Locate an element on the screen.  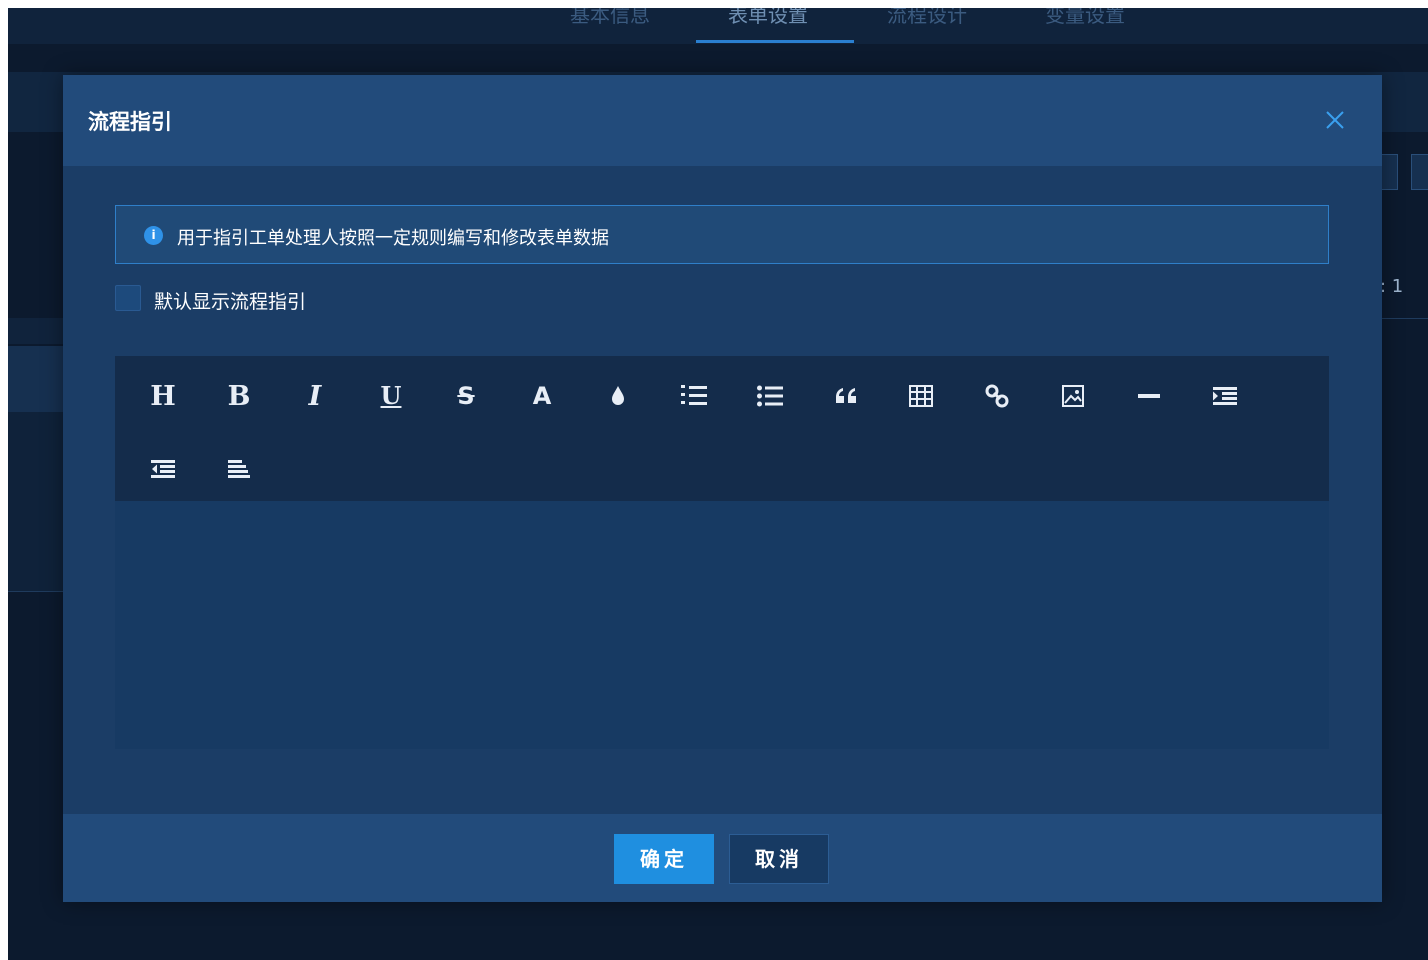
drop-icon is located at coordinates (618, 396).